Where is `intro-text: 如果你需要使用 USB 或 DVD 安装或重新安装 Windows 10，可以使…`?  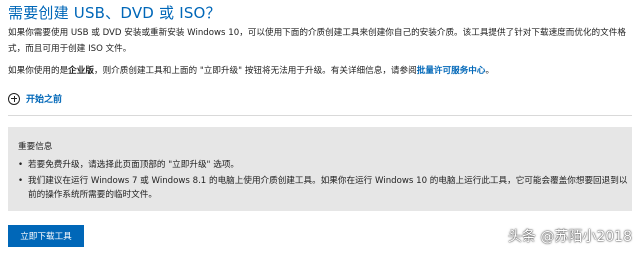
intro-text: 如果你需要使用 USB 或 DVD 安装或重新安装 Windows 10，可以使… is located at coordinates (317, 41).